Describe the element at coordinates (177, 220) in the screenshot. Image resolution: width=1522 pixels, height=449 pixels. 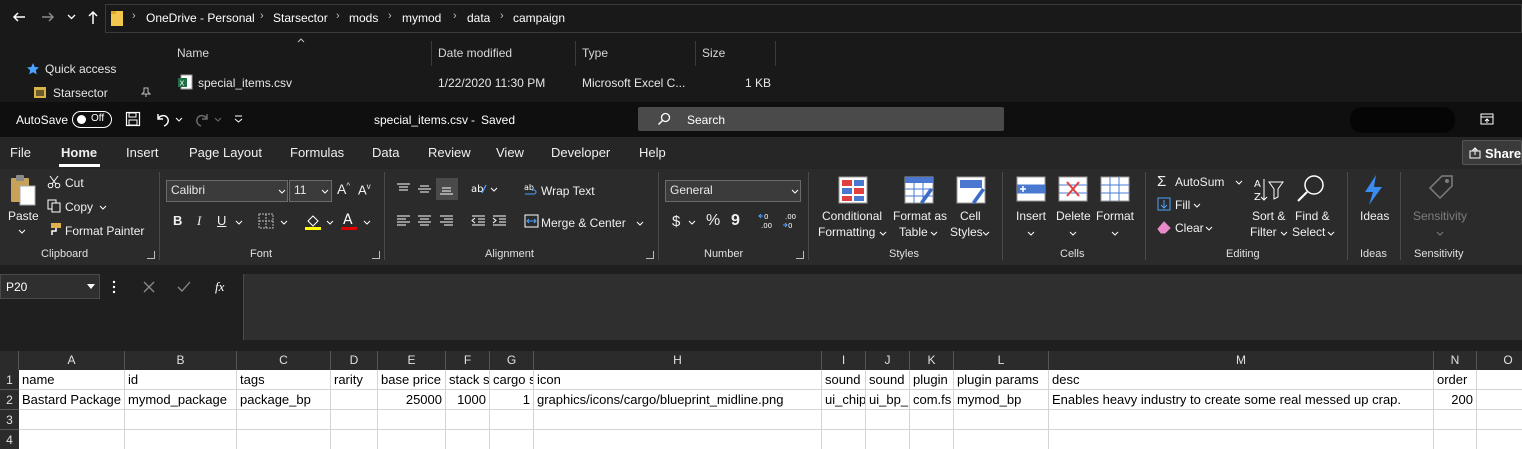
I see `bold-button: B` at that location.